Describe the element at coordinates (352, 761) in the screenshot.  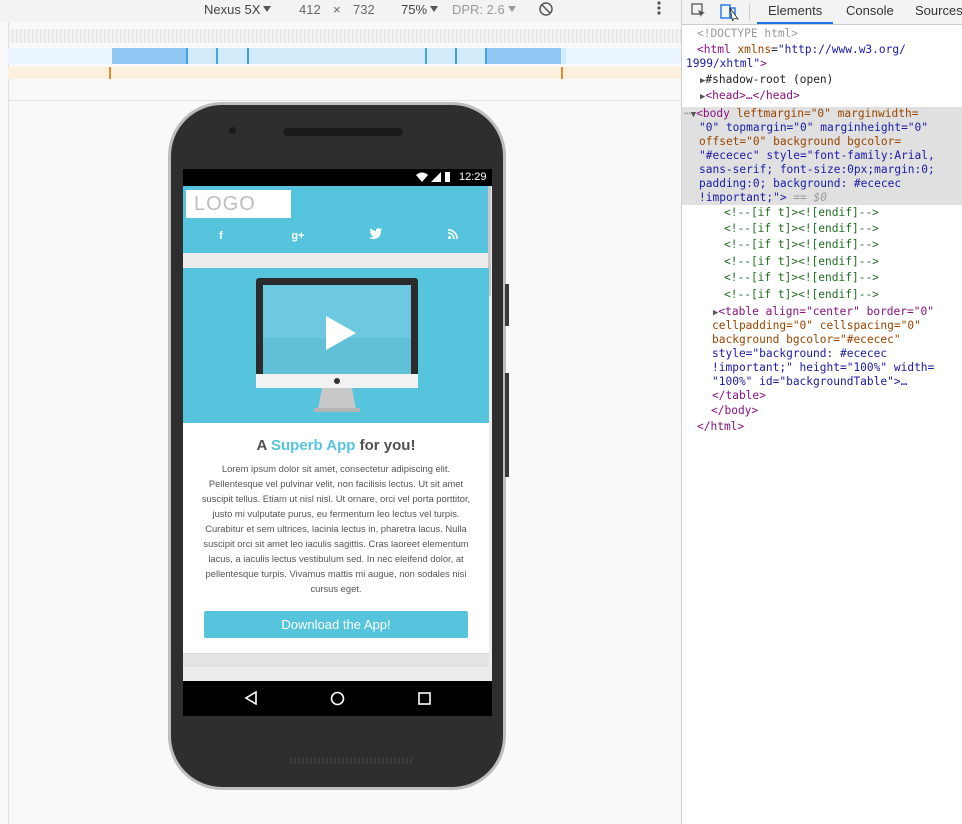
I see `phone-grille` at that location.